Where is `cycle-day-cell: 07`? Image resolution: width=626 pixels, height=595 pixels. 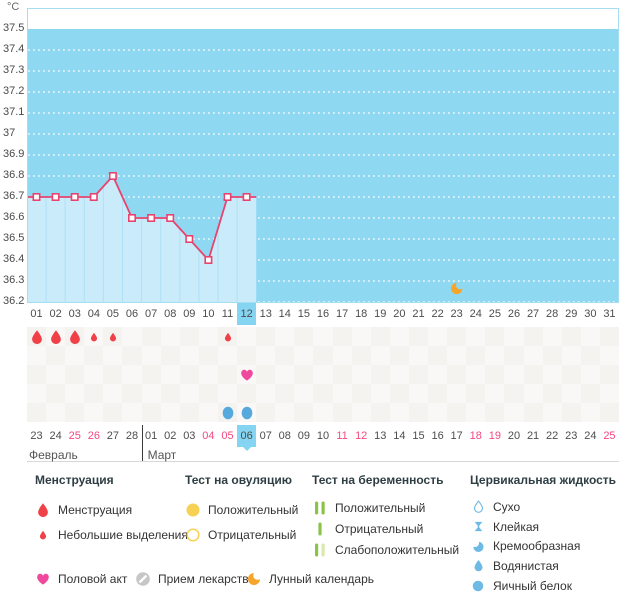
cycle-day-cell: 07 is located at coordinates (151, 314).